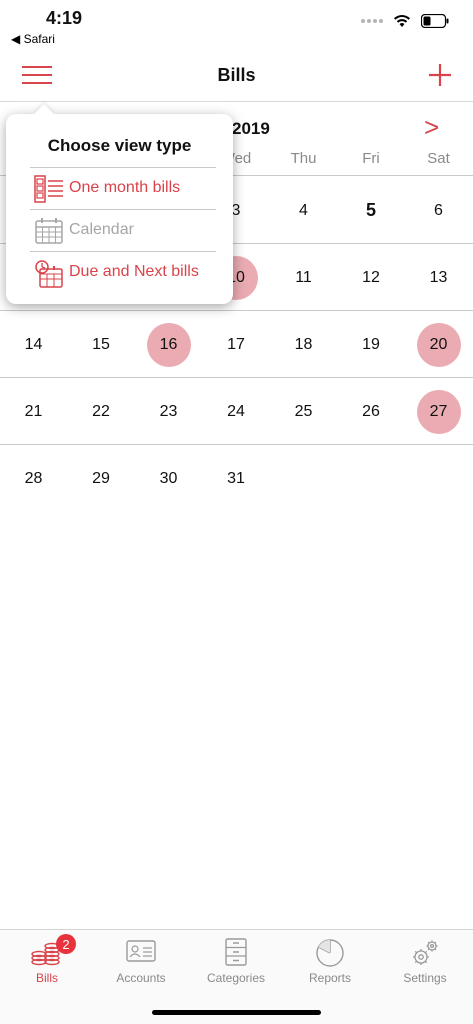 The image size is (473, 1024). I want to click on calendar-day: 14, so click(33, 344).